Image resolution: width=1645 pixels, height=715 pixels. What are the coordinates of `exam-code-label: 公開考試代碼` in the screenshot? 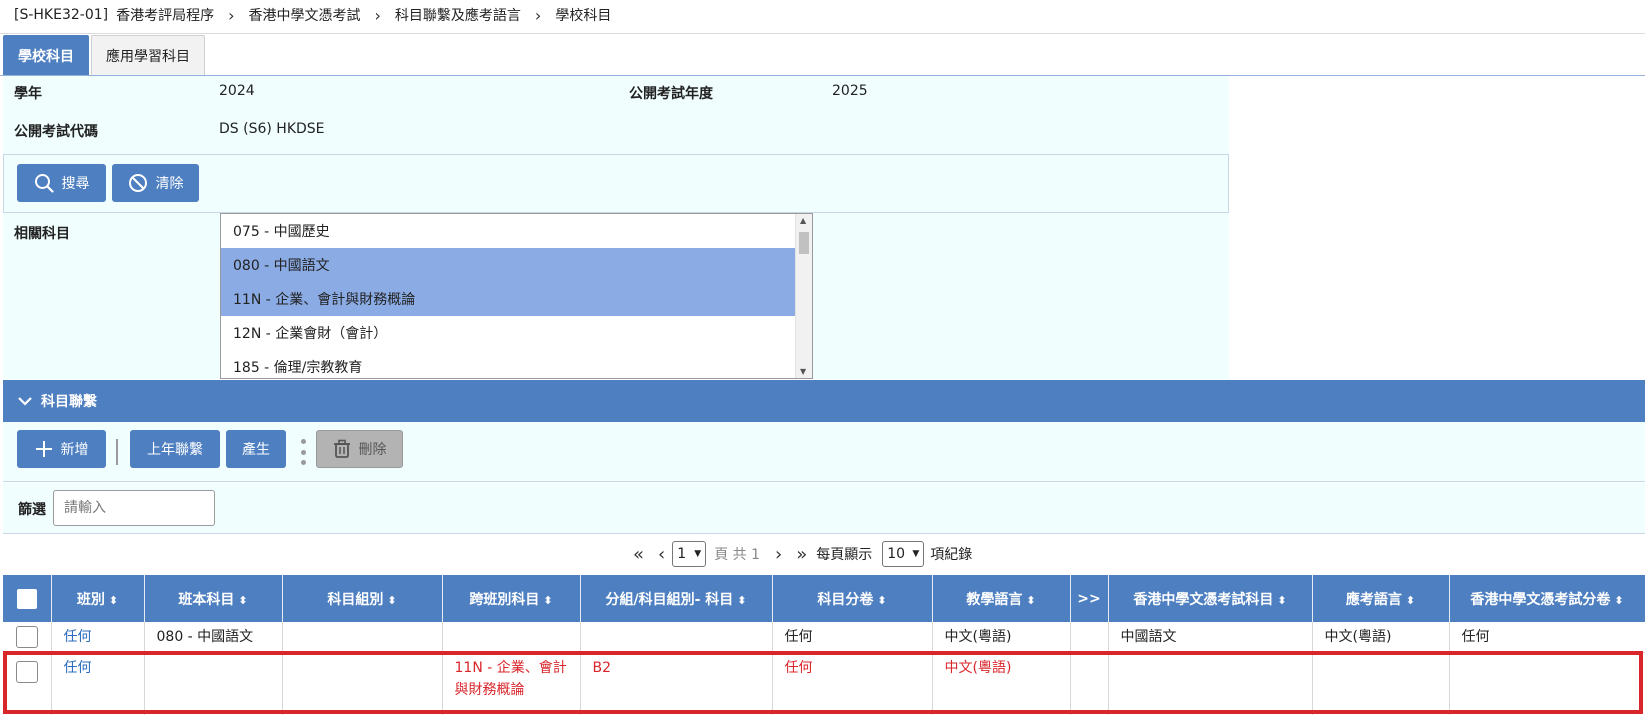 It's located at (56, 132).